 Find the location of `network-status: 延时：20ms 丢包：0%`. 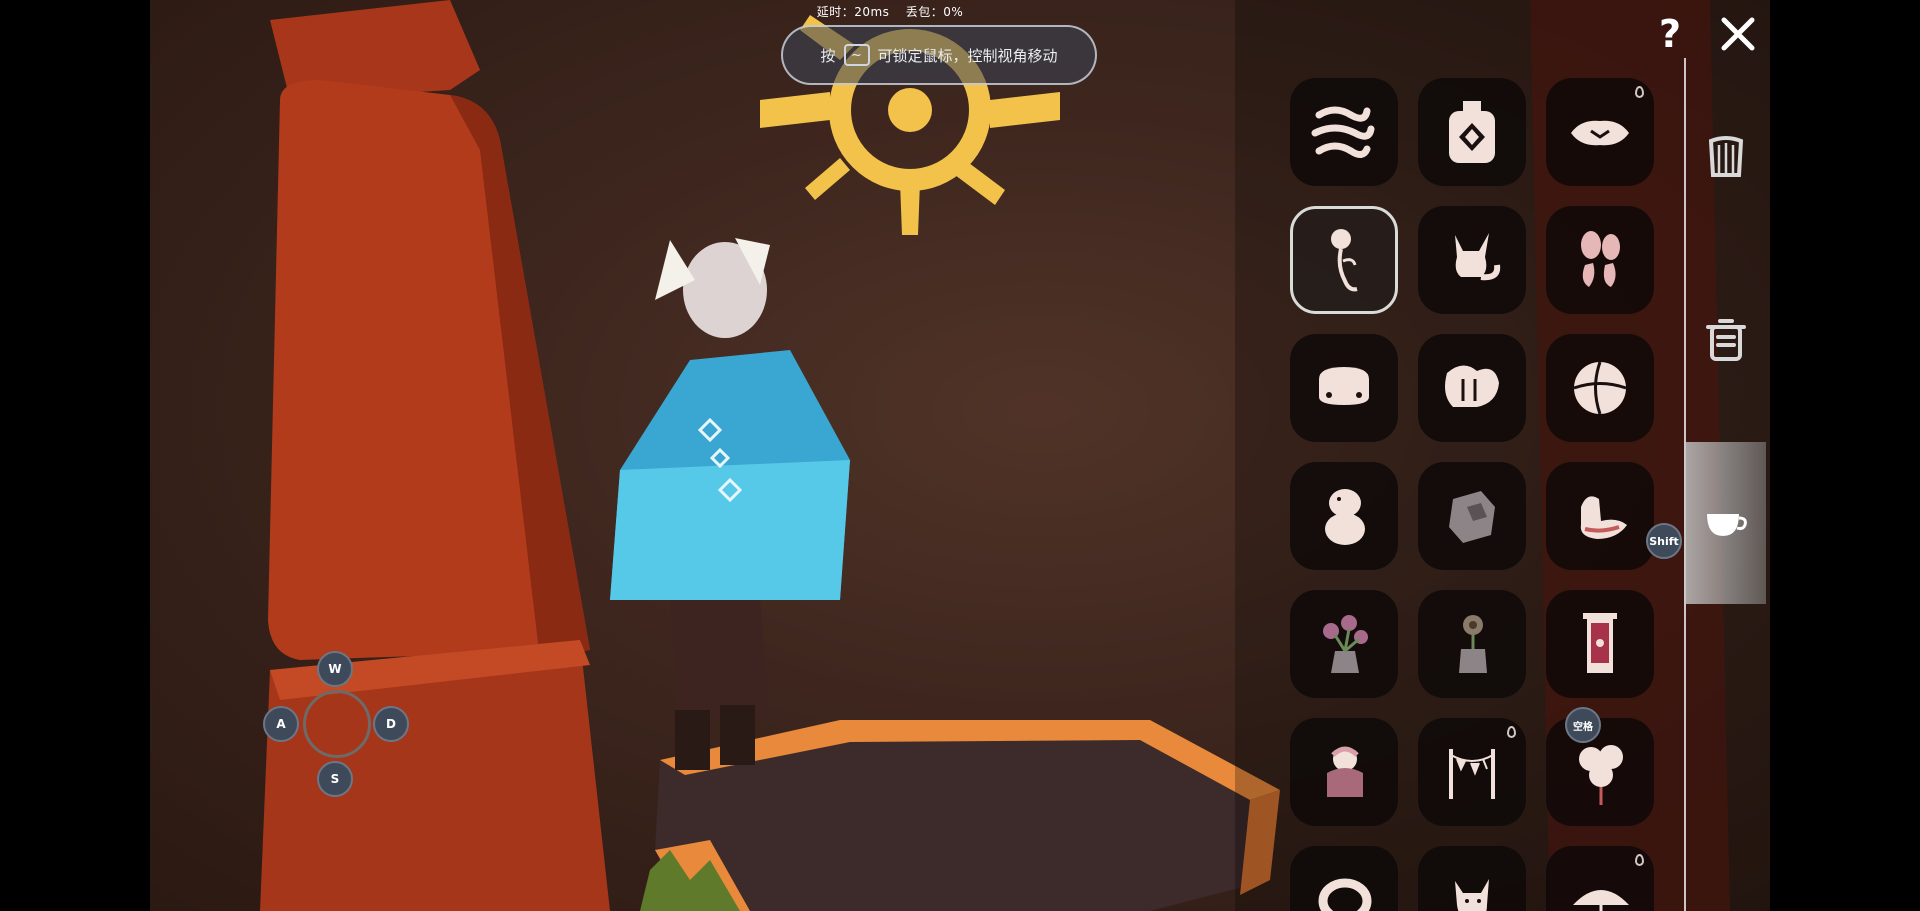

network-status: 延时：20ms 丢包：0% is located at coordinates (890, 11).